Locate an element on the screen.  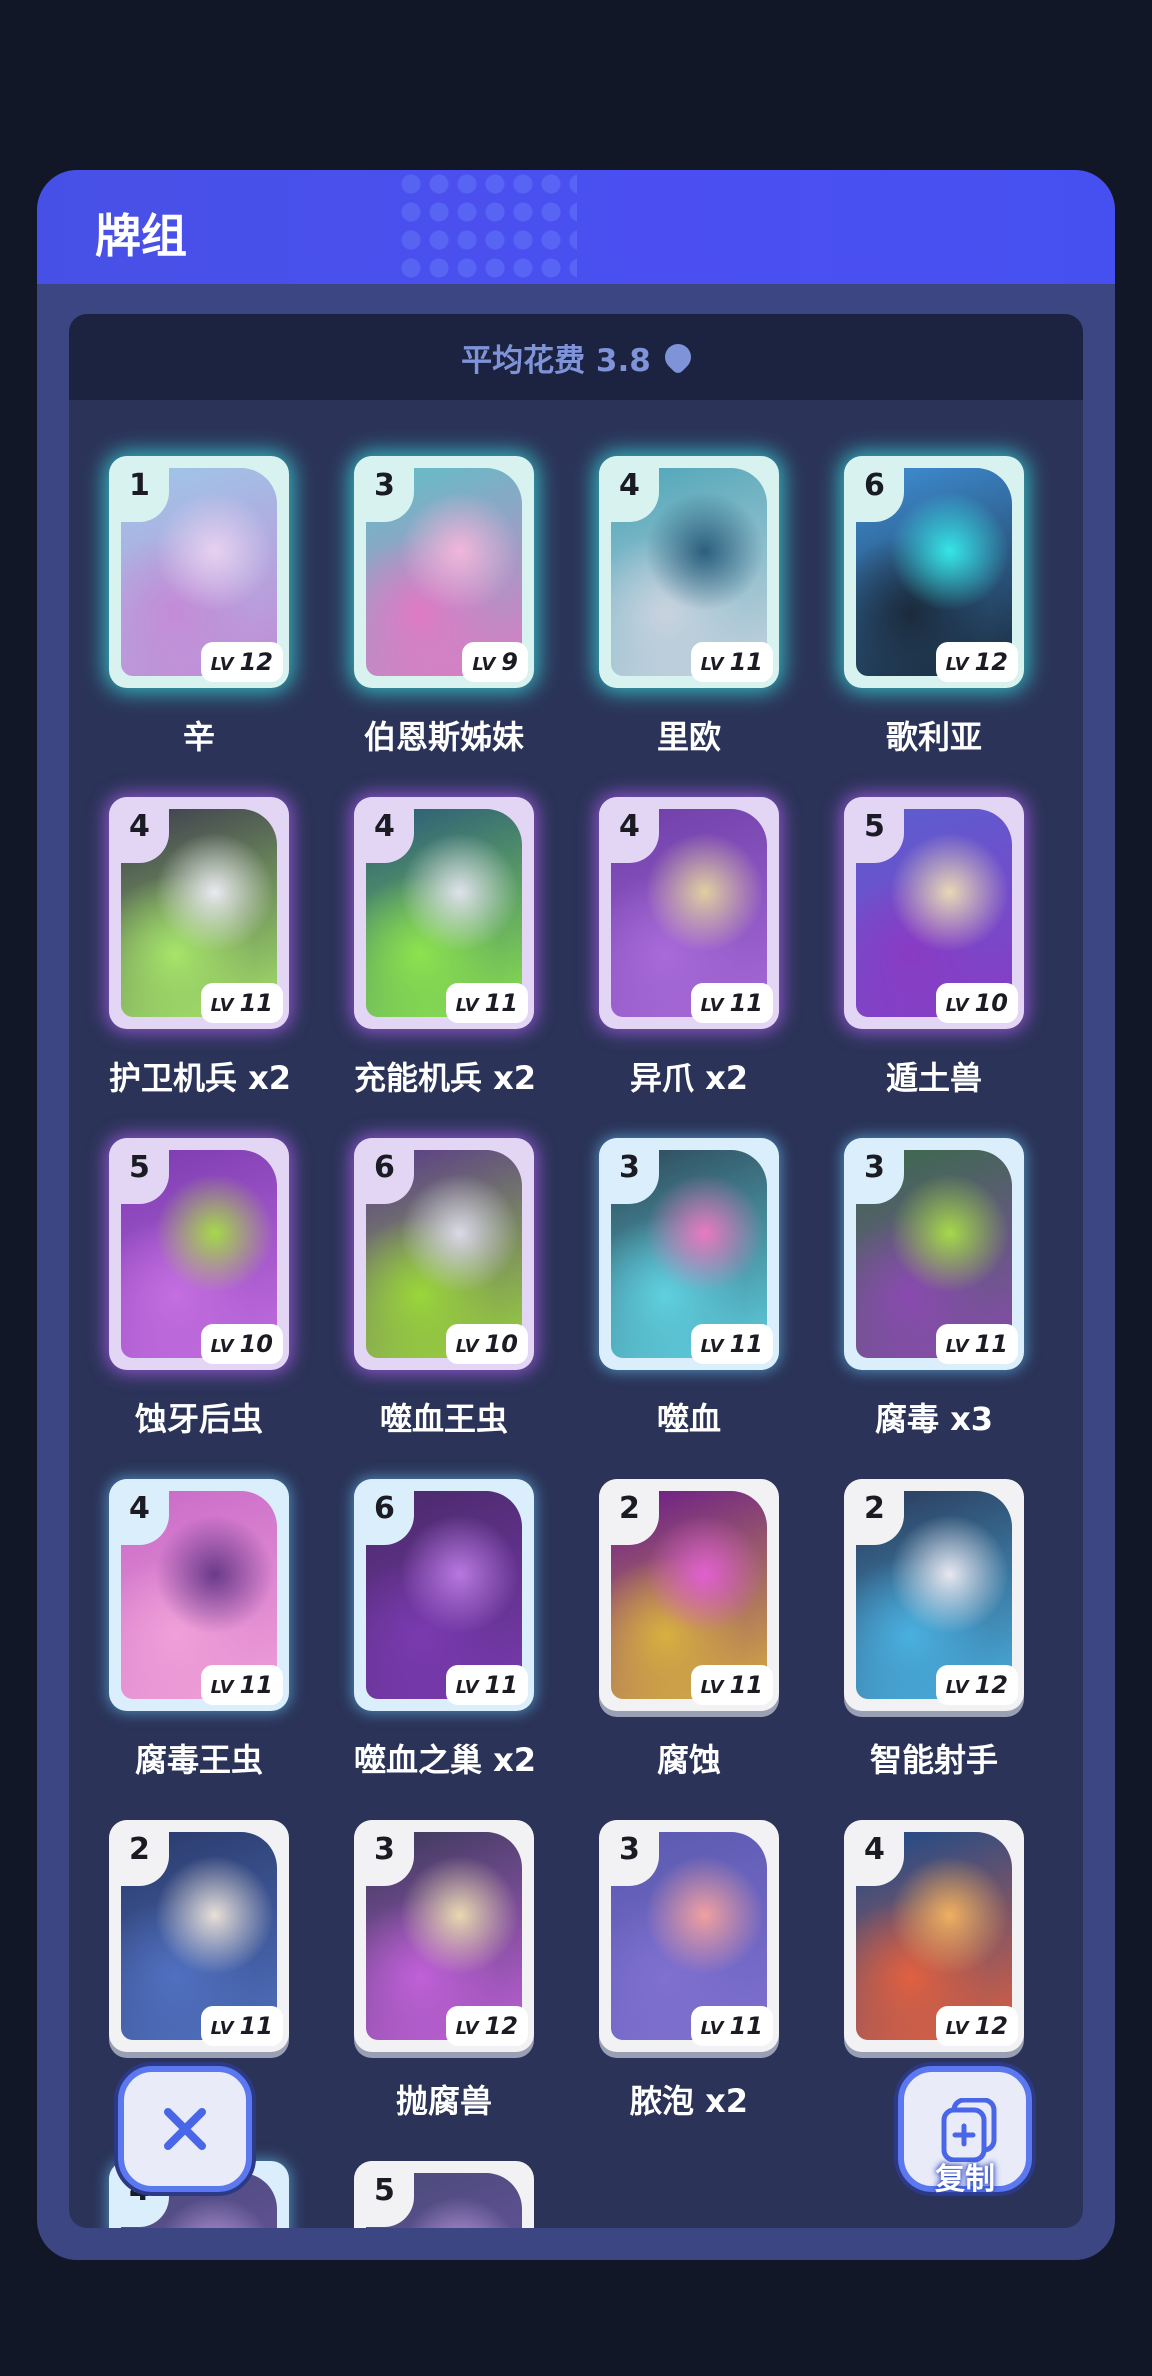
deck-card: 5 LV 10 蚀牙后虫 is located at coordinates (199, 1289).